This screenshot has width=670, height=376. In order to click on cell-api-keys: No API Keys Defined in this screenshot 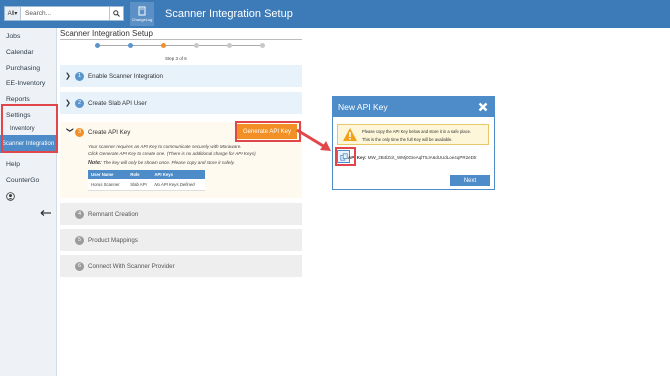, I will do `click(178, 185)`.